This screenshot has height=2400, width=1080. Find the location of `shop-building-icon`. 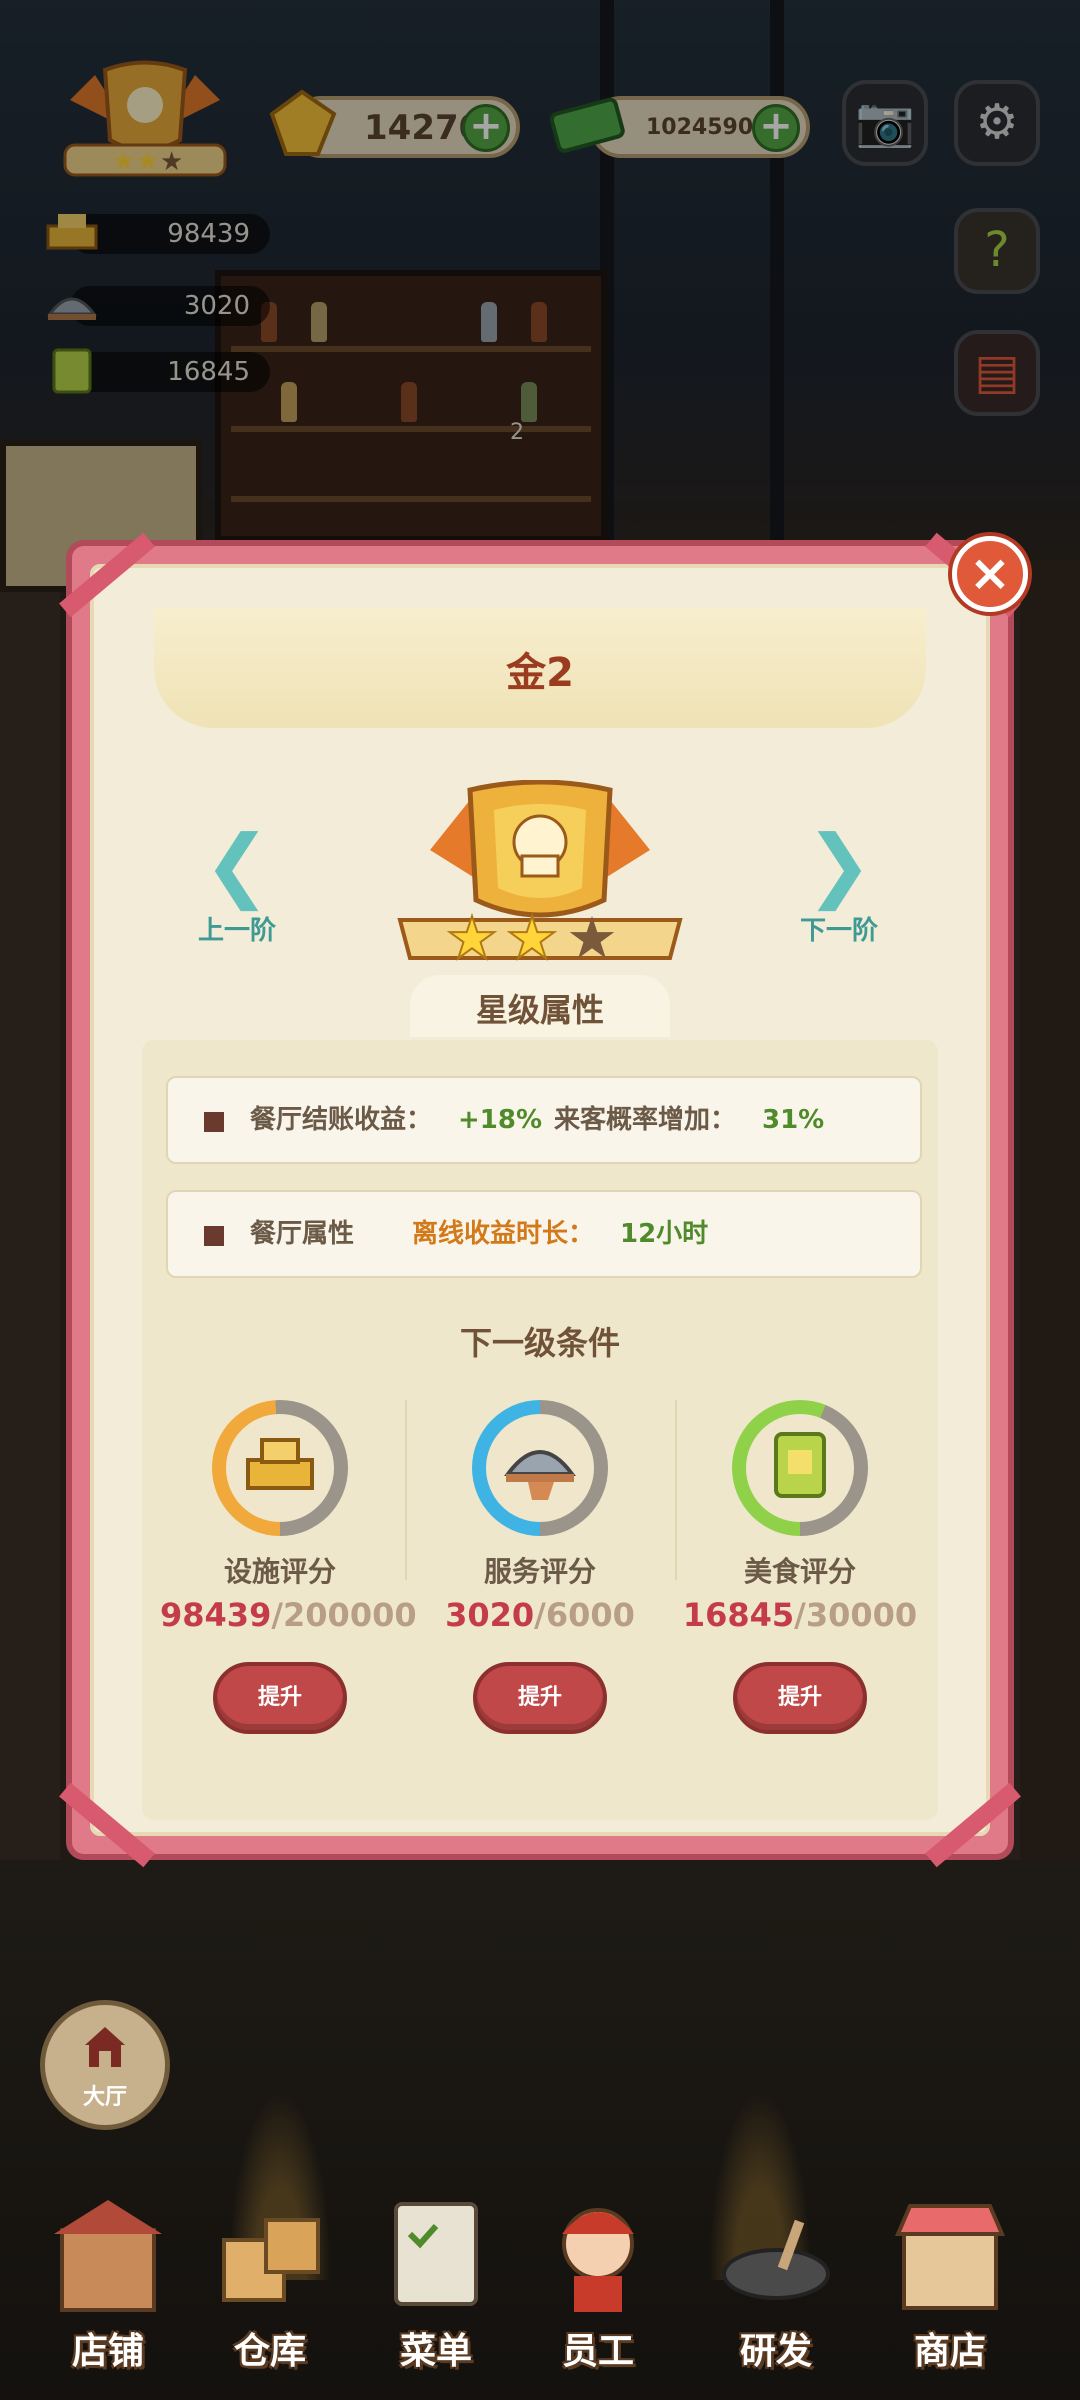

shop-building-icon is located at coordinates (108, 2256).